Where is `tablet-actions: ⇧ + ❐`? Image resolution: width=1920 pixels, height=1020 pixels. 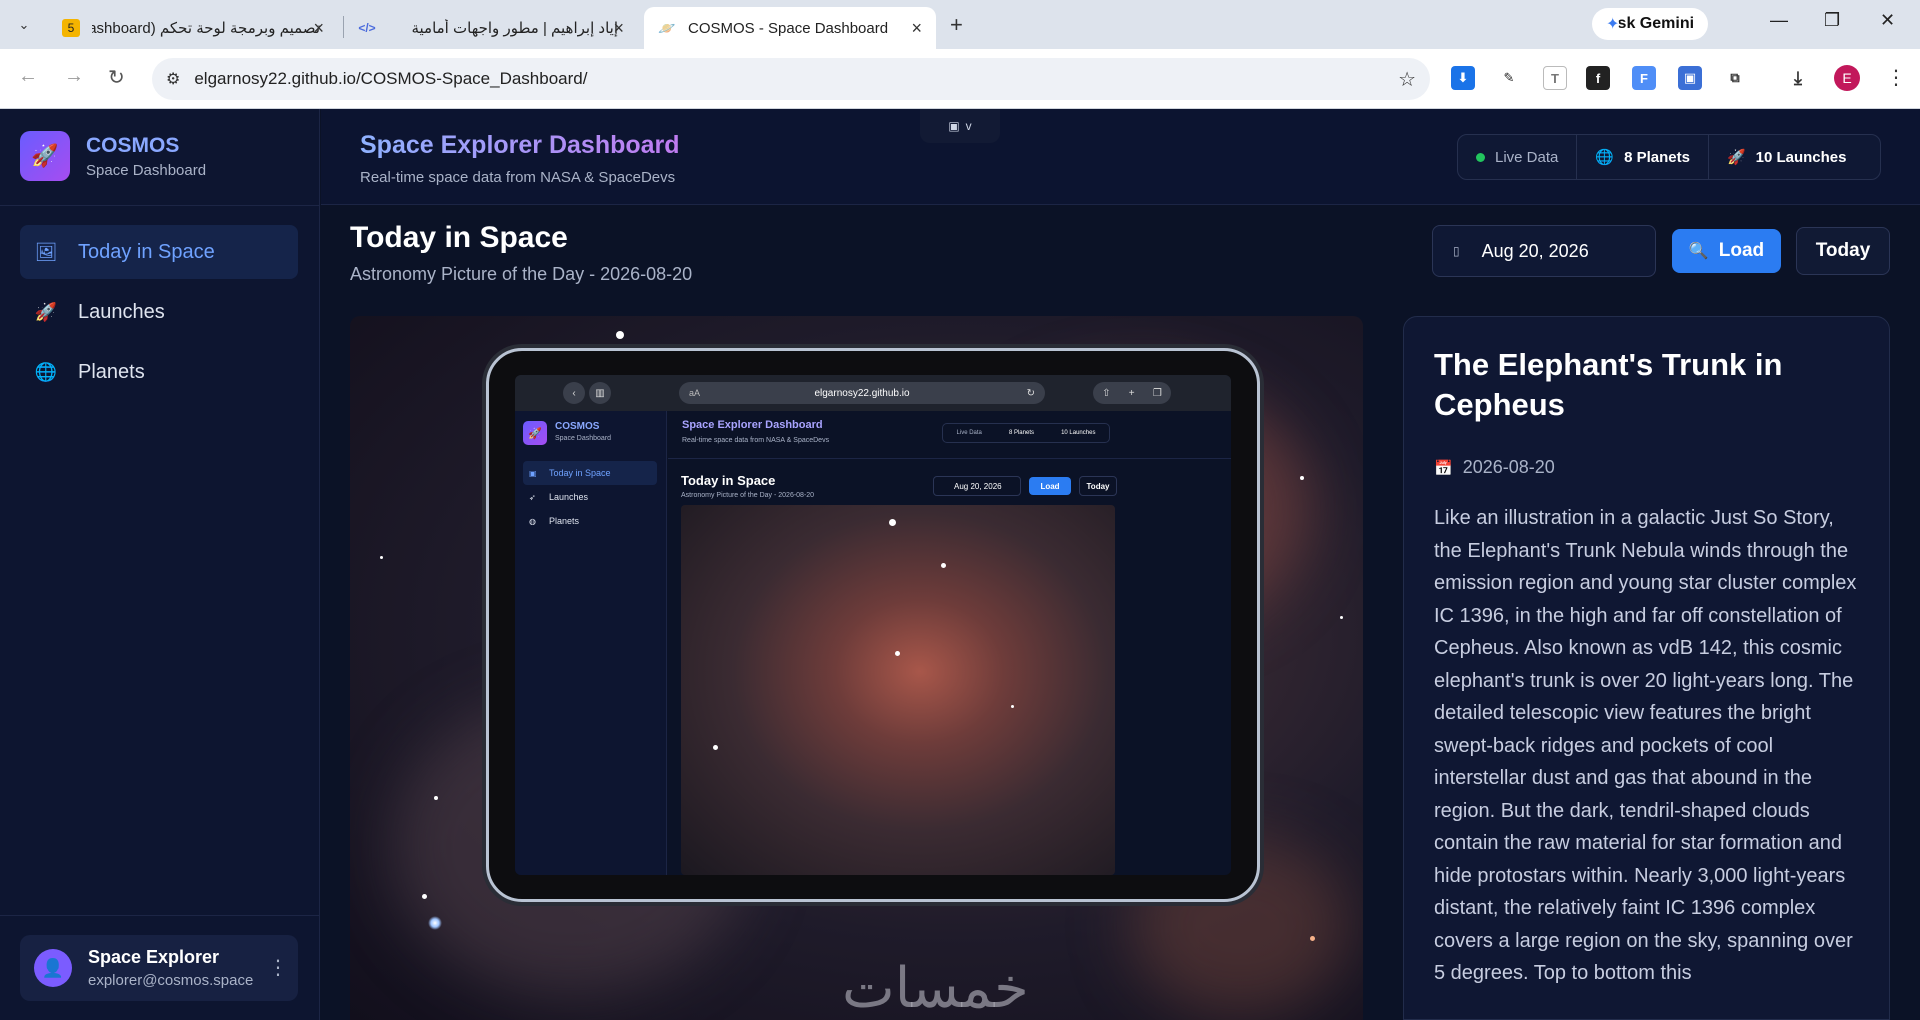
tablet-actions: ⇧ + ❐ is located at coordinates (1132, 393).